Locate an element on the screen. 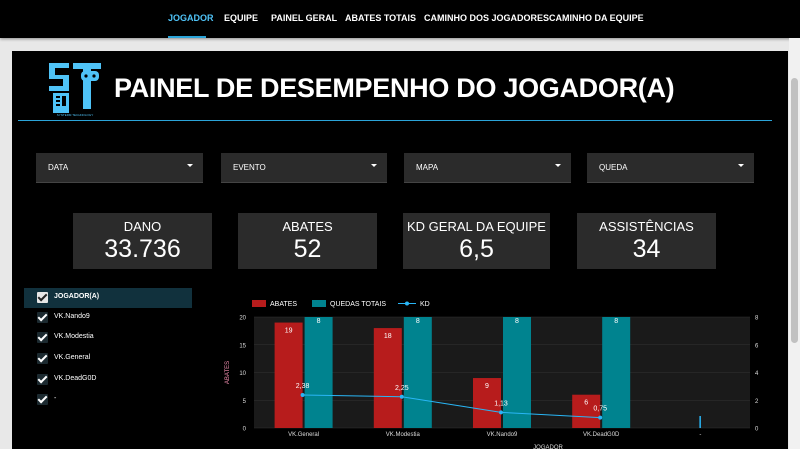  kpi-value: 33.736 is located at coordinates (142, 249).